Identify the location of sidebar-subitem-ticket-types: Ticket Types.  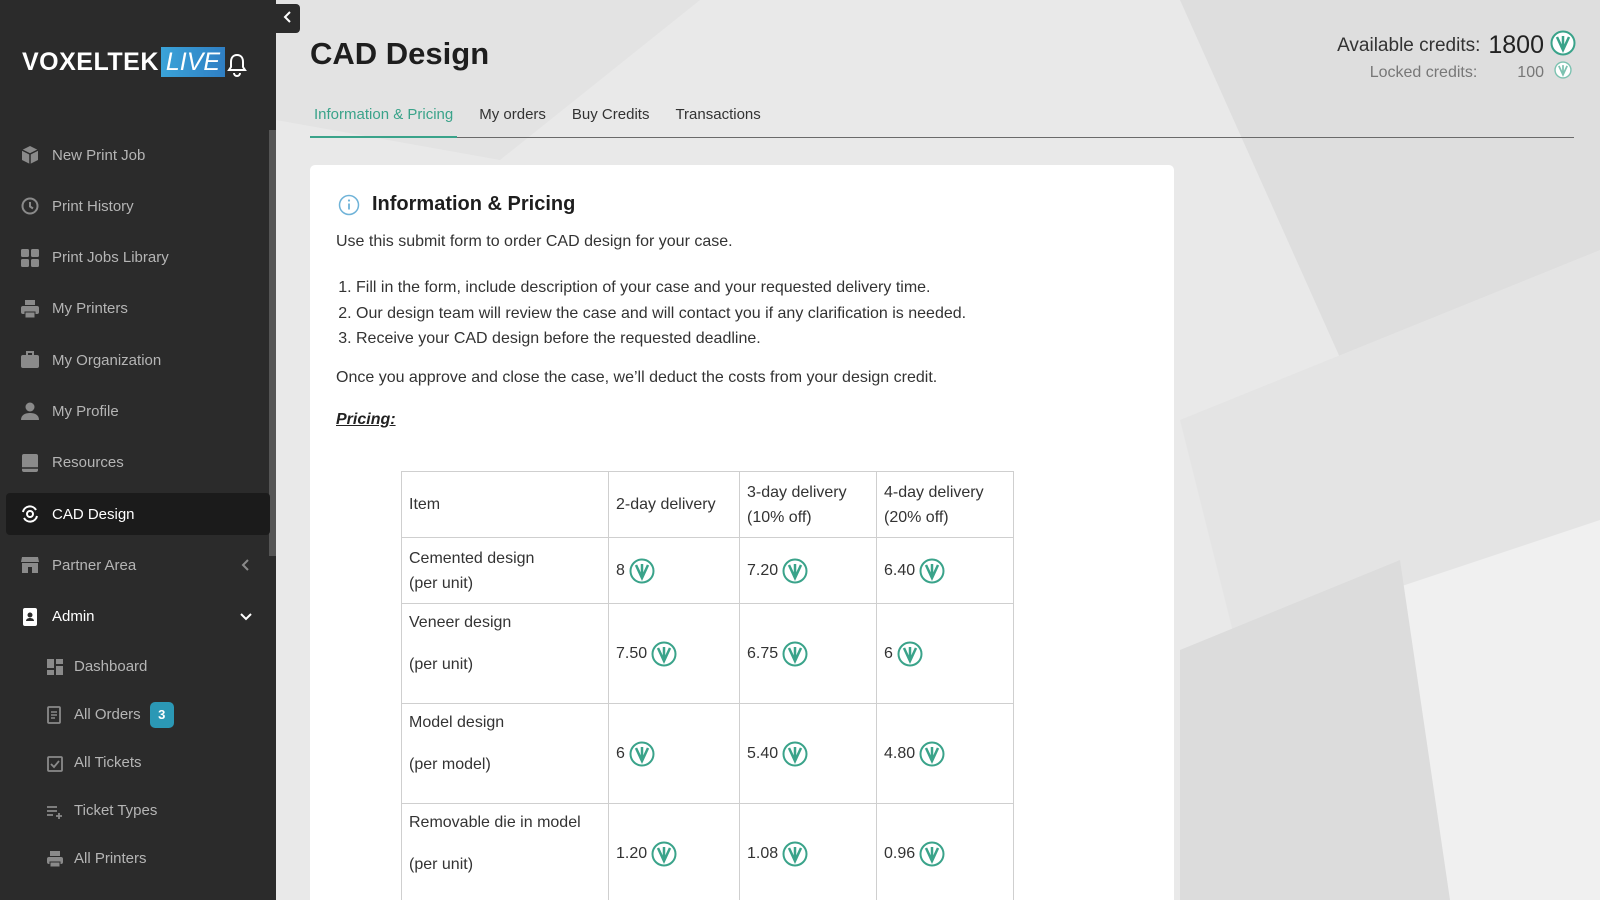
(138, 811).